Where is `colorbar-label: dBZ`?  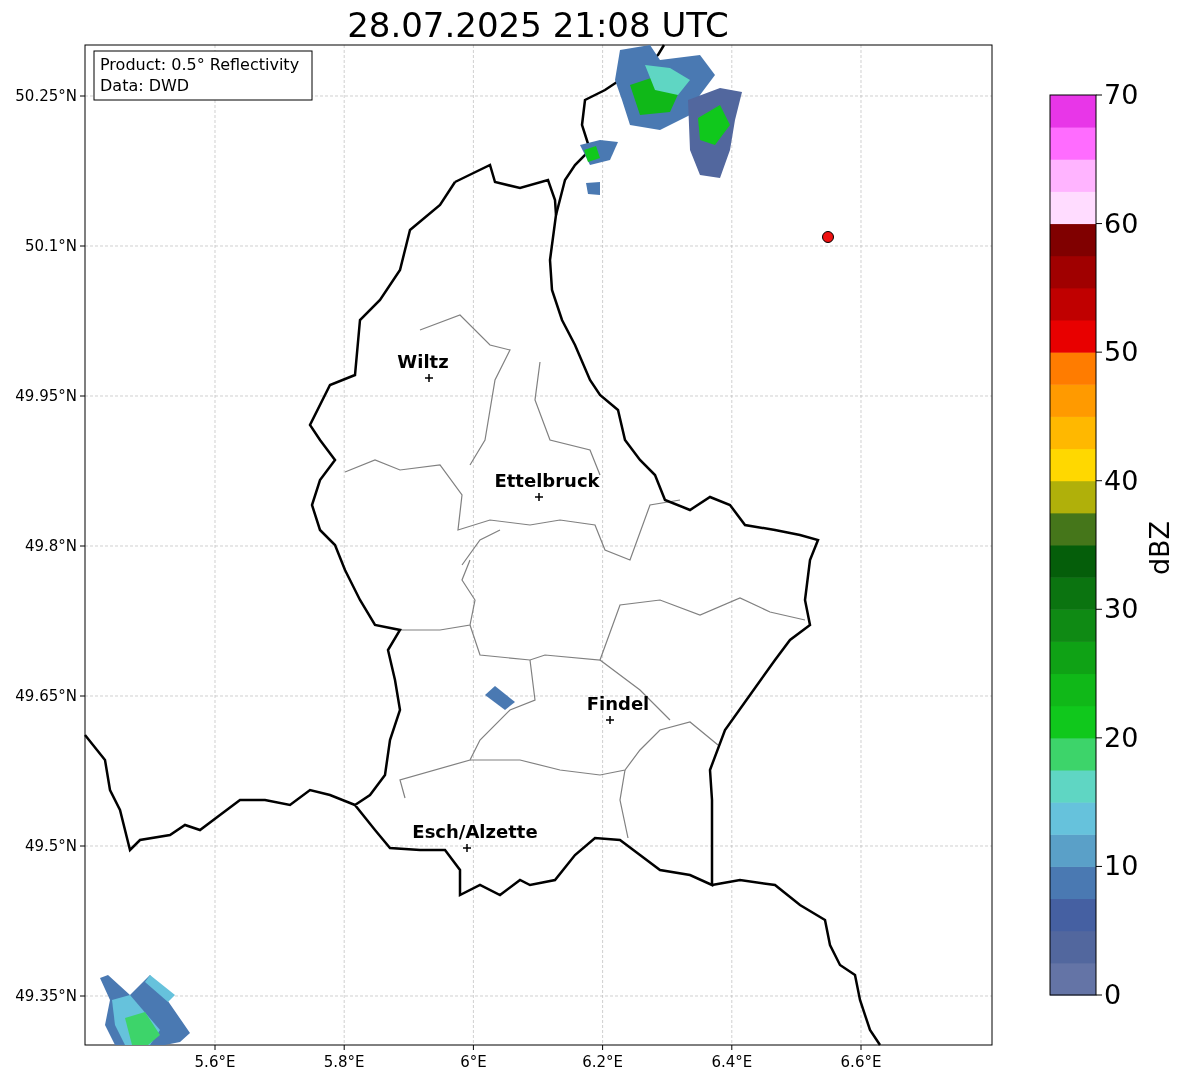
colorbar-label: dBZ is located at coordinates (1159, 548).